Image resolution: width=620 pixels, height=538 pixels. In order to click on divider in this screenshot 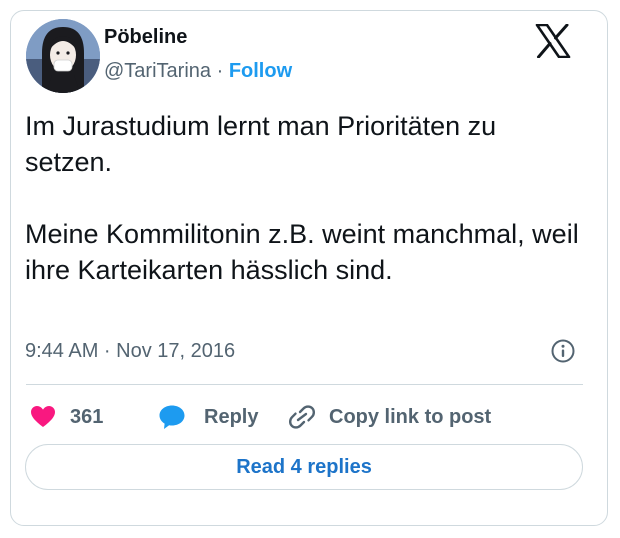, I will do `click(304, 384)`.